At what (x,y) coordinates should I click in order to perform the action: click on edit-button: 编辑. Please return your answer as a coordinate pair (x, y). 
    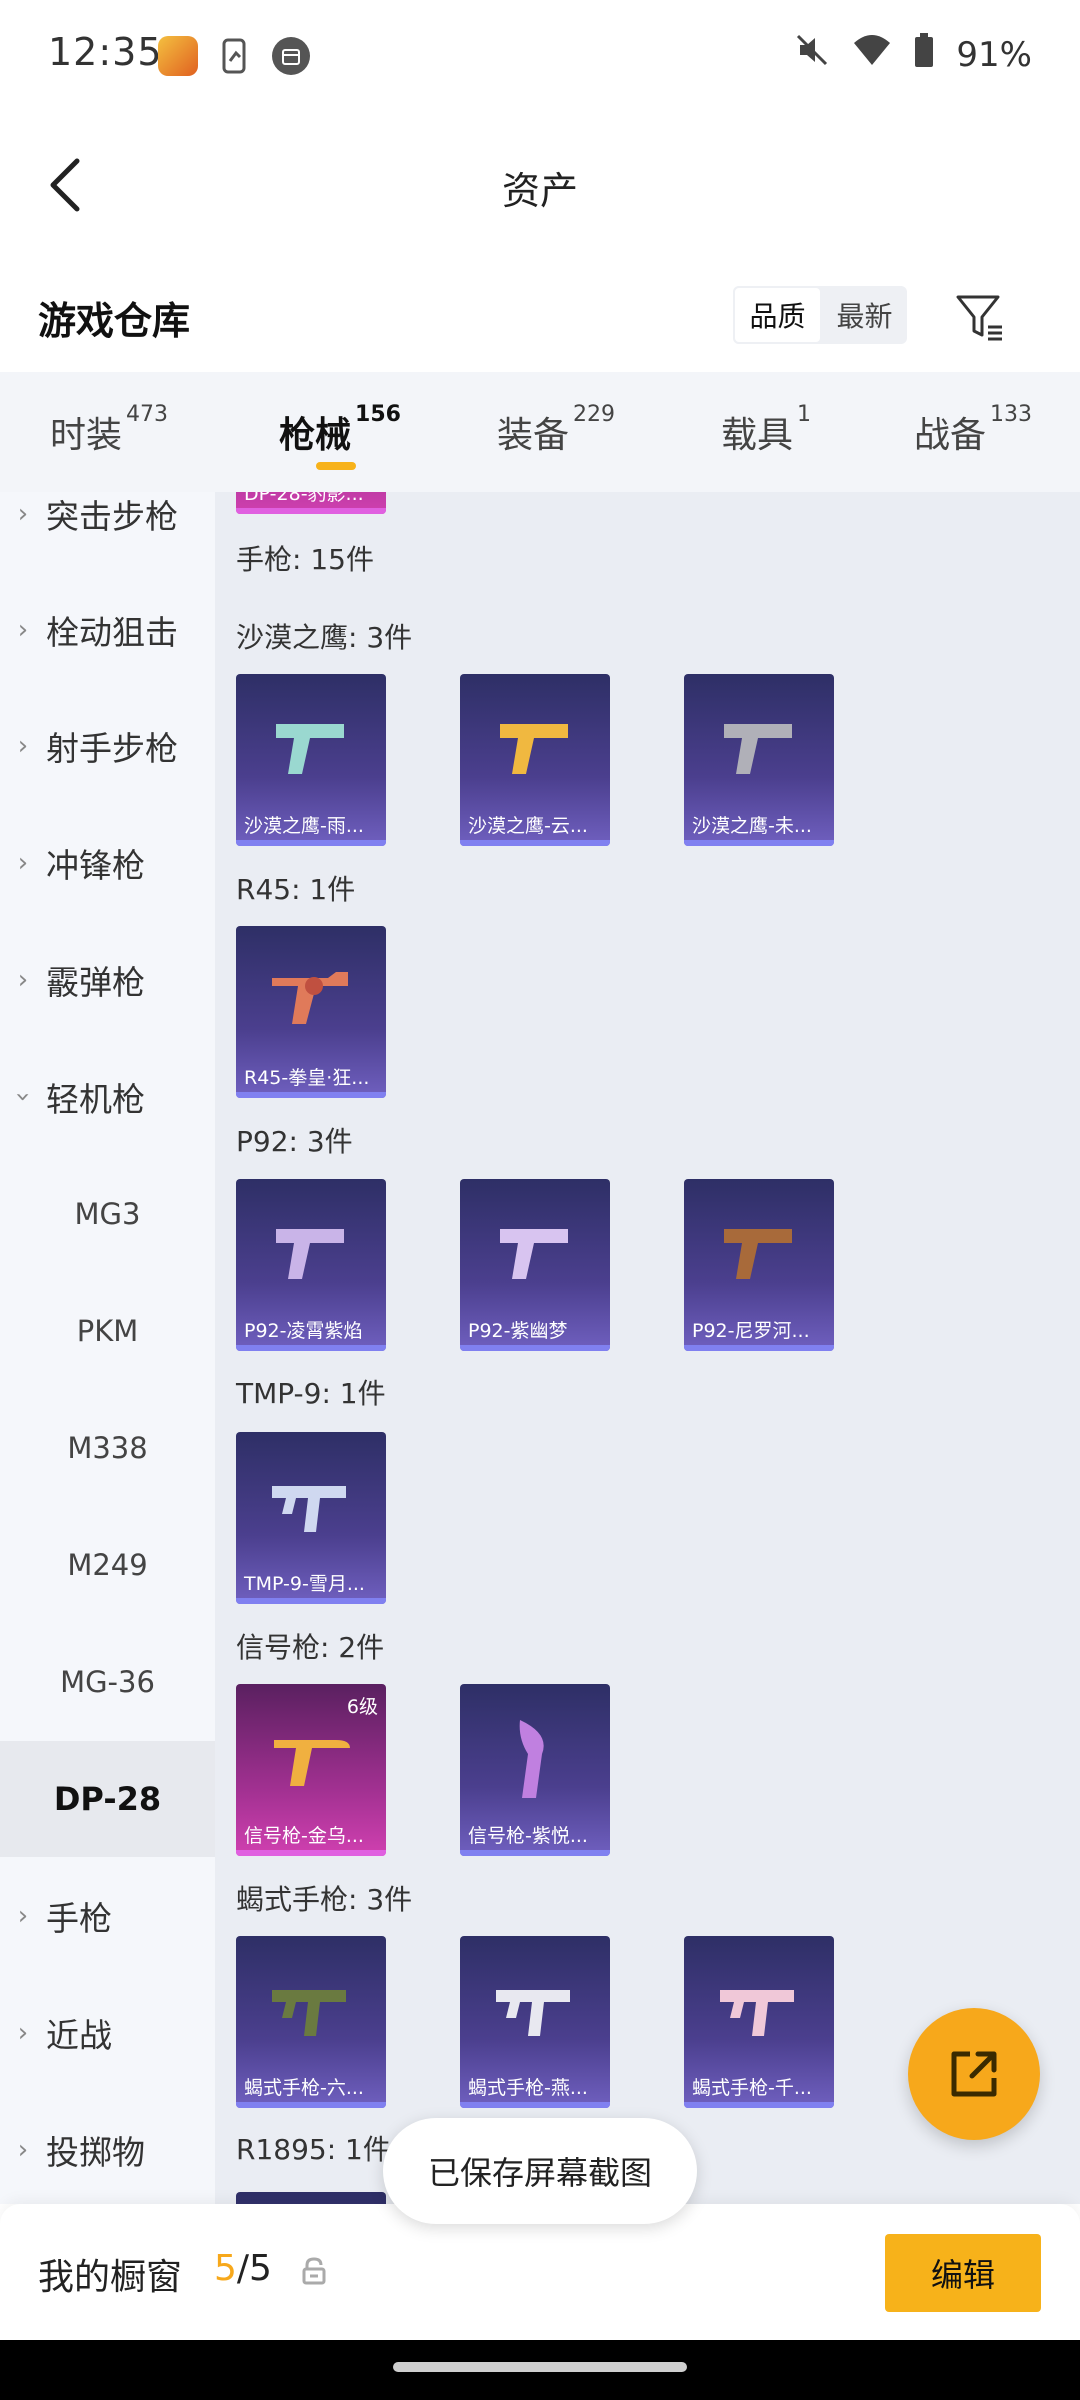
    Looking at the image, I should click on (963, 2273).